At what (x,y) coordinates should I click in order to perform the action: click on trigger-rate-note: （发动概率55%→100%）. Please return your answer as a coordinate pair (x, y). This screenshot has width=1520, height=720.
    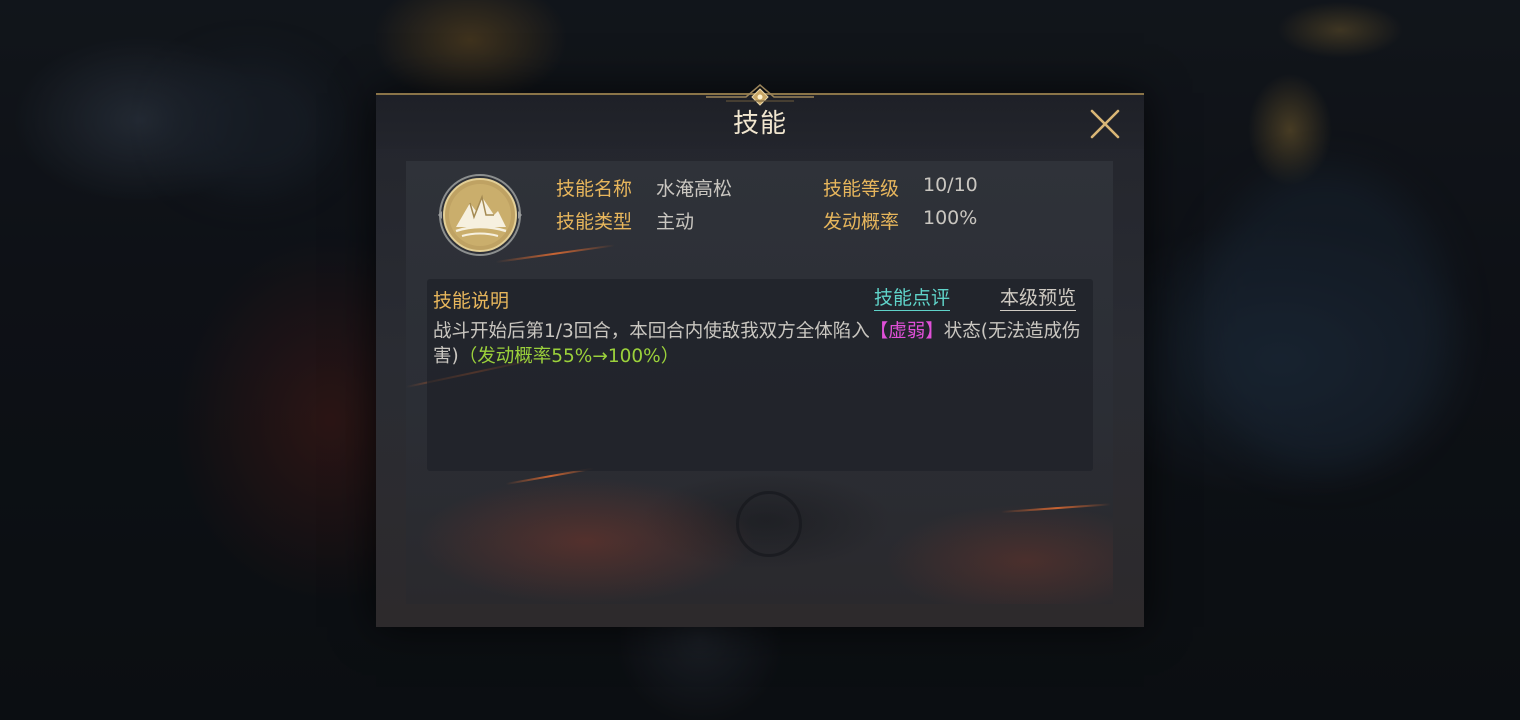
    Looking at the image, I should click on (569, 356).